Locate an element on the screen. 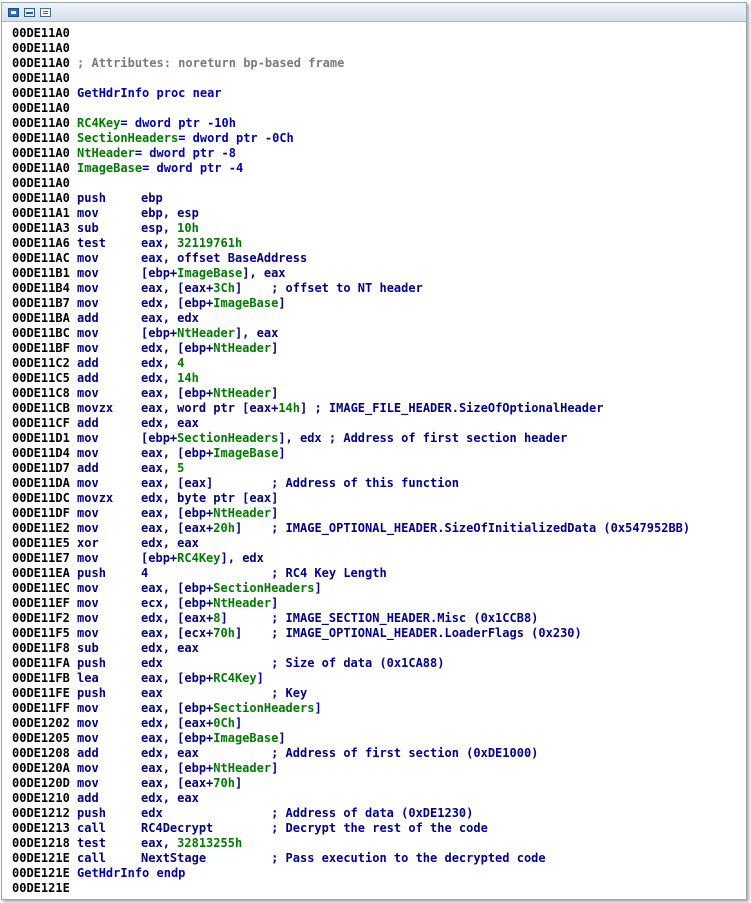  instruction-operands: edx, [ebp+ImageBase] is located at coordinates (213, 303).